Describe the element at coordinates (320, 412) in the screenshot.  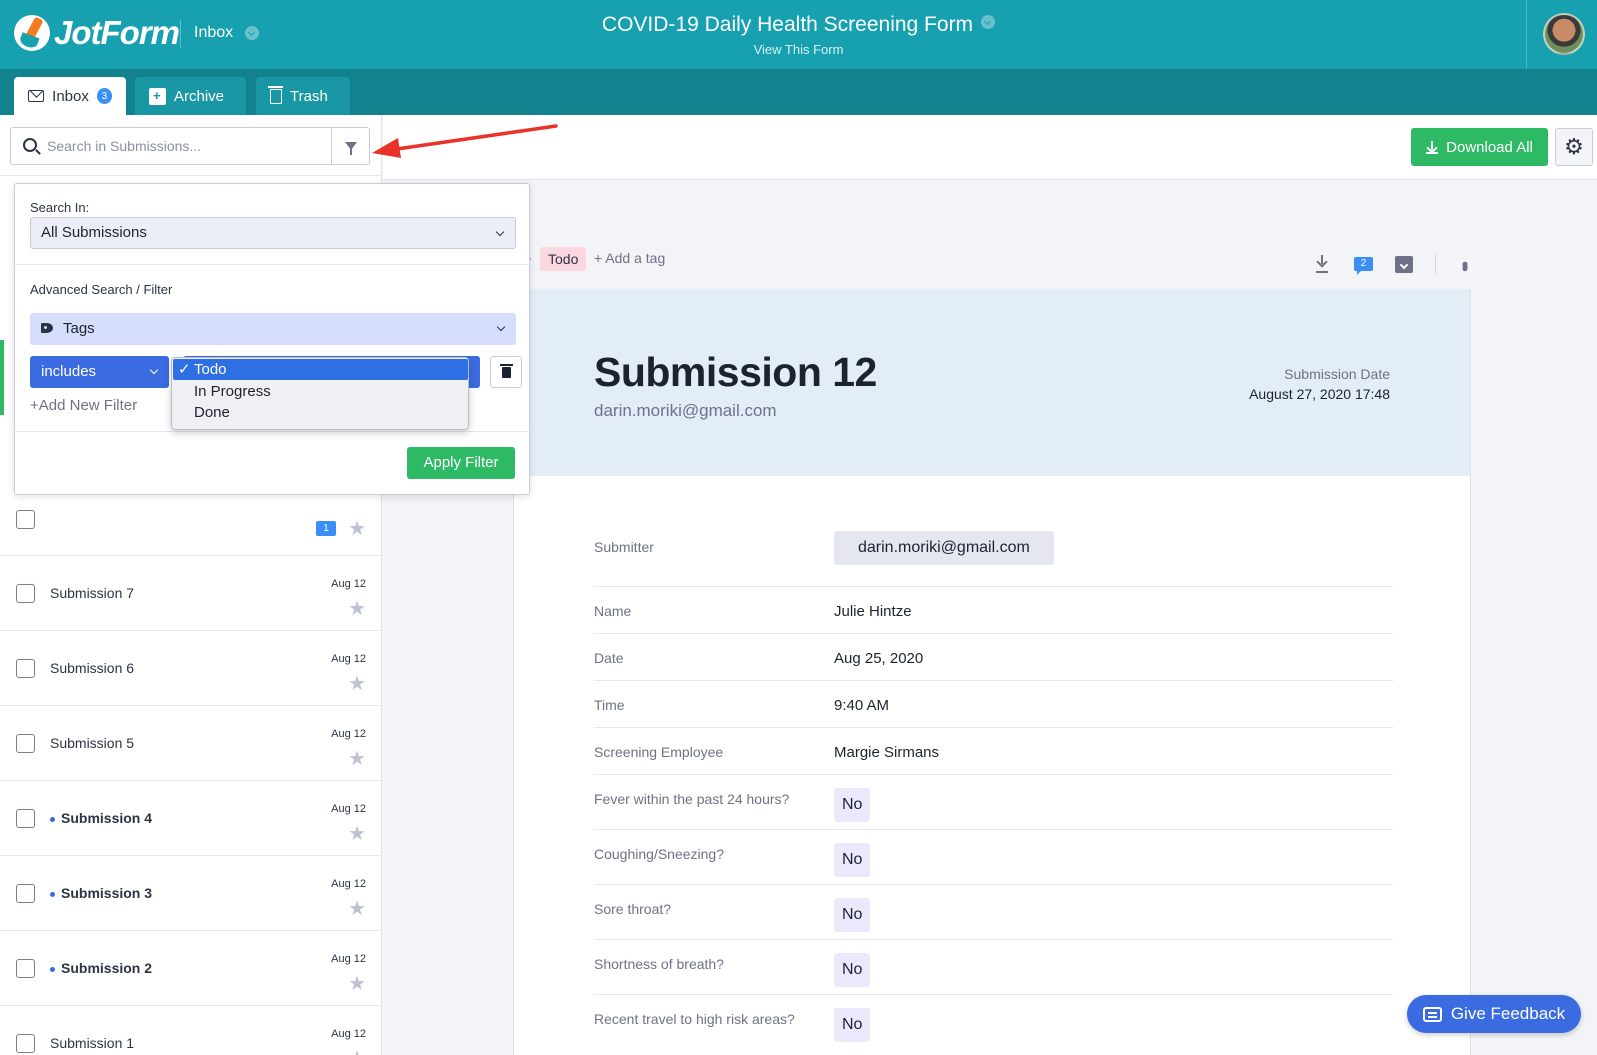
I see `option-done: Done` at that location.